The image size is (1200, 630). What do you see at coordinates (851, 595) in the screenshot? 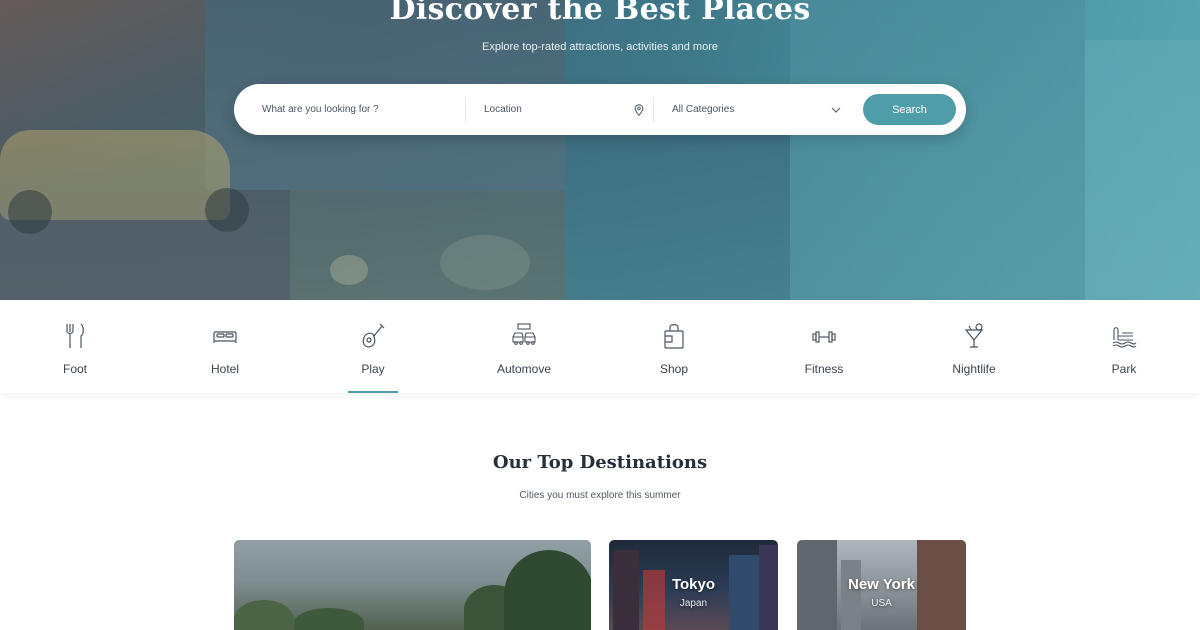
I see `city-building` at bounding box center [851, 595].